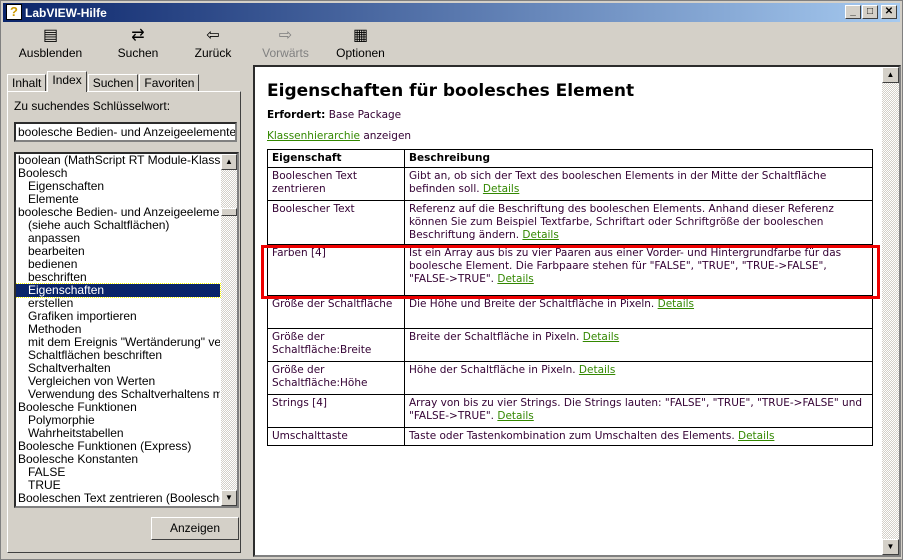 The height and width of the screenshot is (560, 903). I want to click on index-item: Boolesch, so click(118, 173).